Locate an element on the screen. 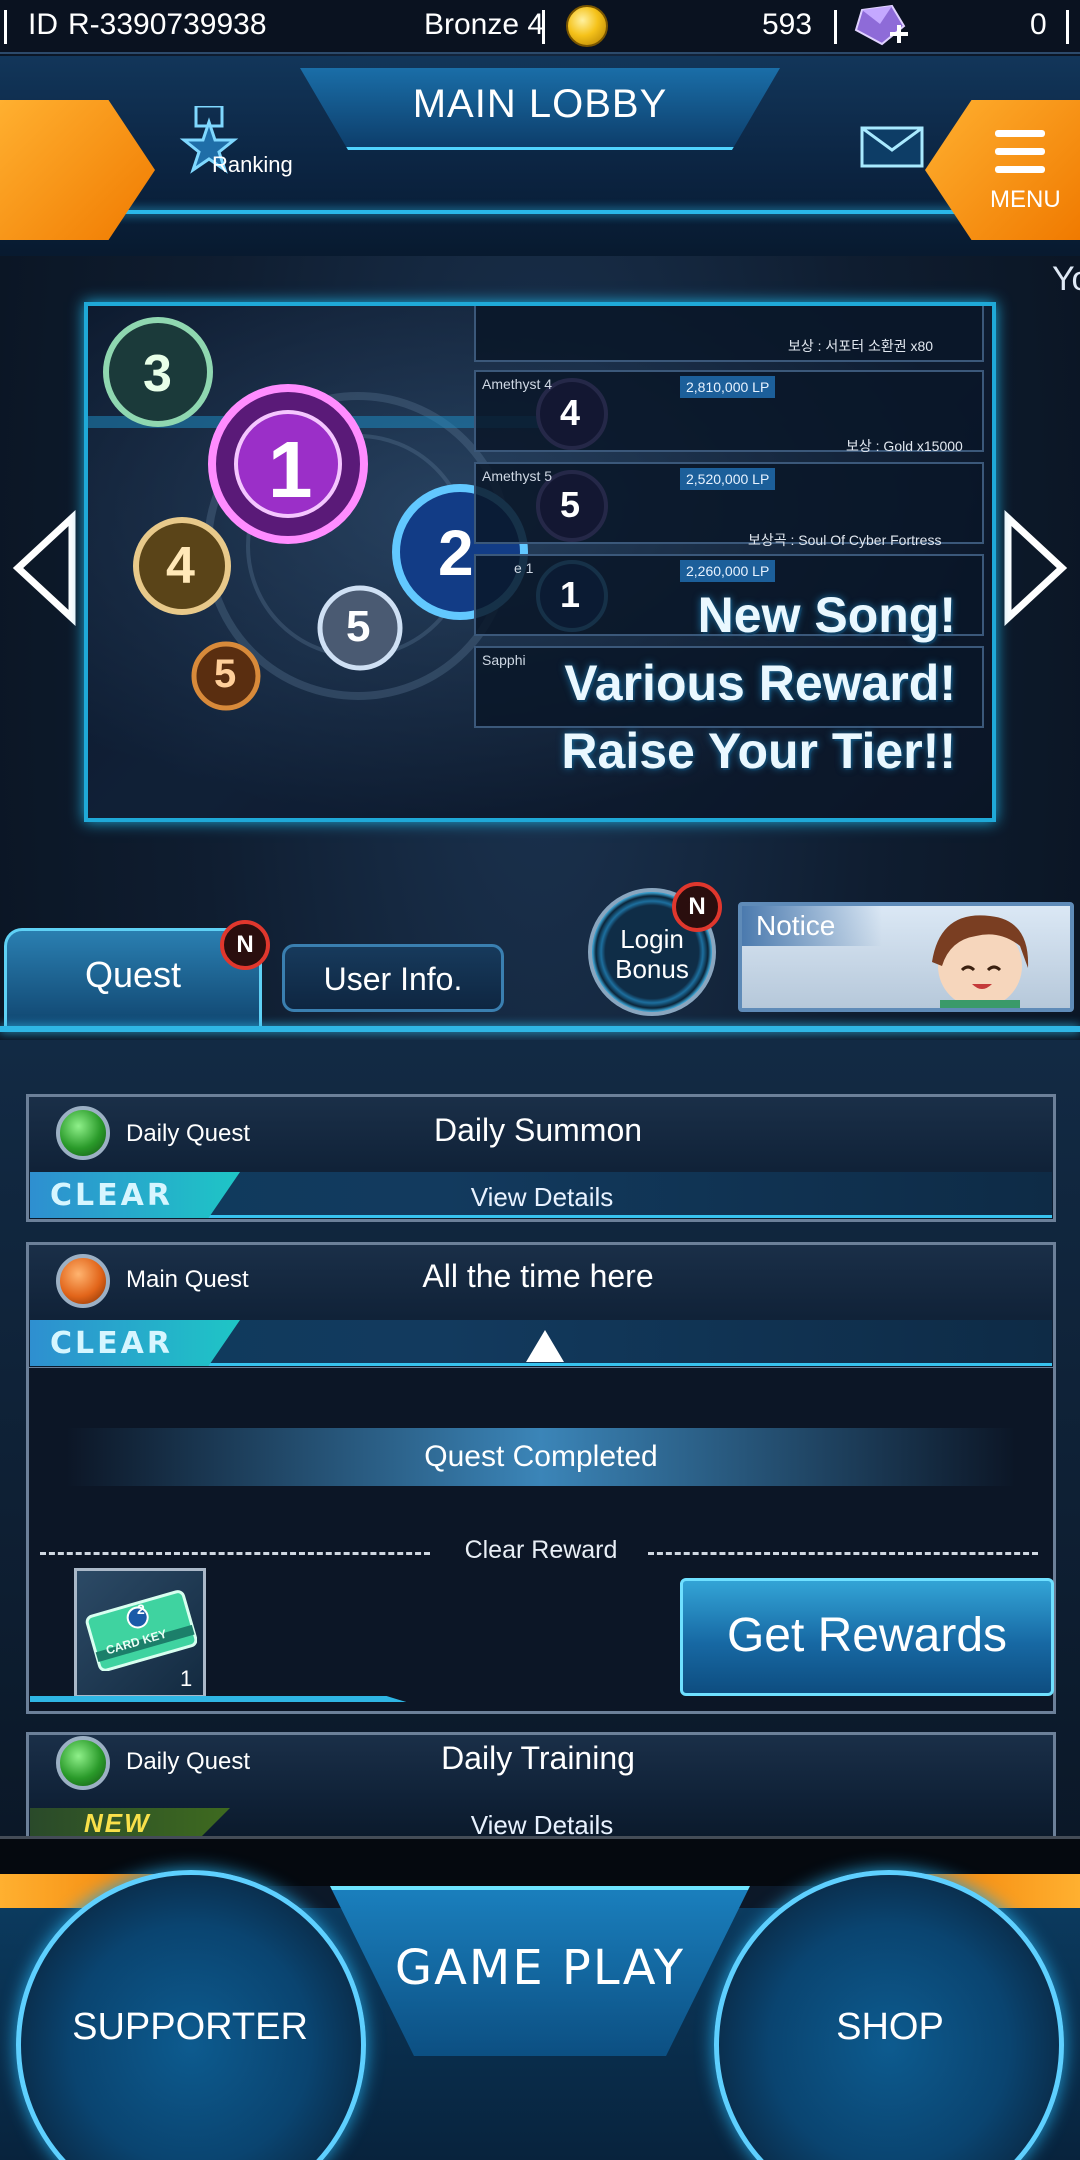  tier-name: Sapphi is located at coordinates (504, 660).